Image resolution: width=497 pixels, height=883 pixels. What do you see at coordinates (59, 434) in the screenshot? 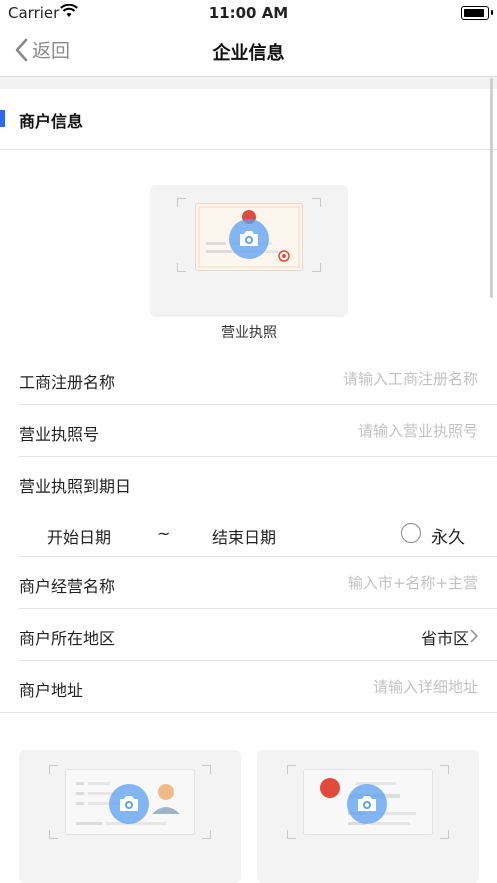
I see `license-number-label: 营业执照号` at bounding box center [59, 434].